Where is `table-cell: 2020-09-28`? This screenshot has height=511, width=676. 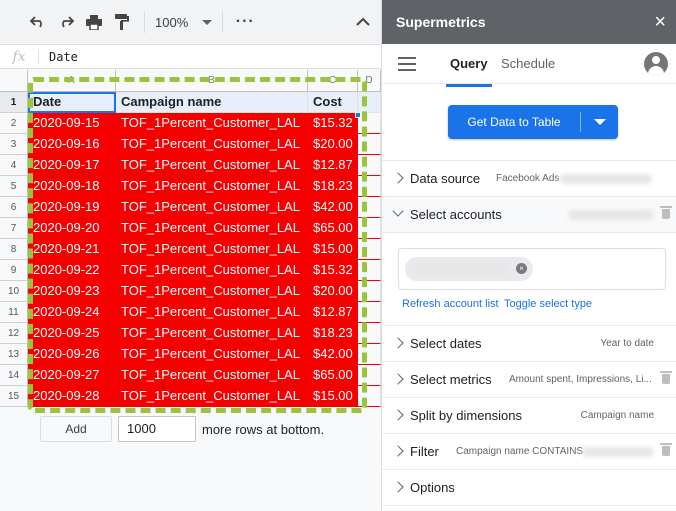 table-cell: 2020-09-28 is located at coordinates (72, 396).